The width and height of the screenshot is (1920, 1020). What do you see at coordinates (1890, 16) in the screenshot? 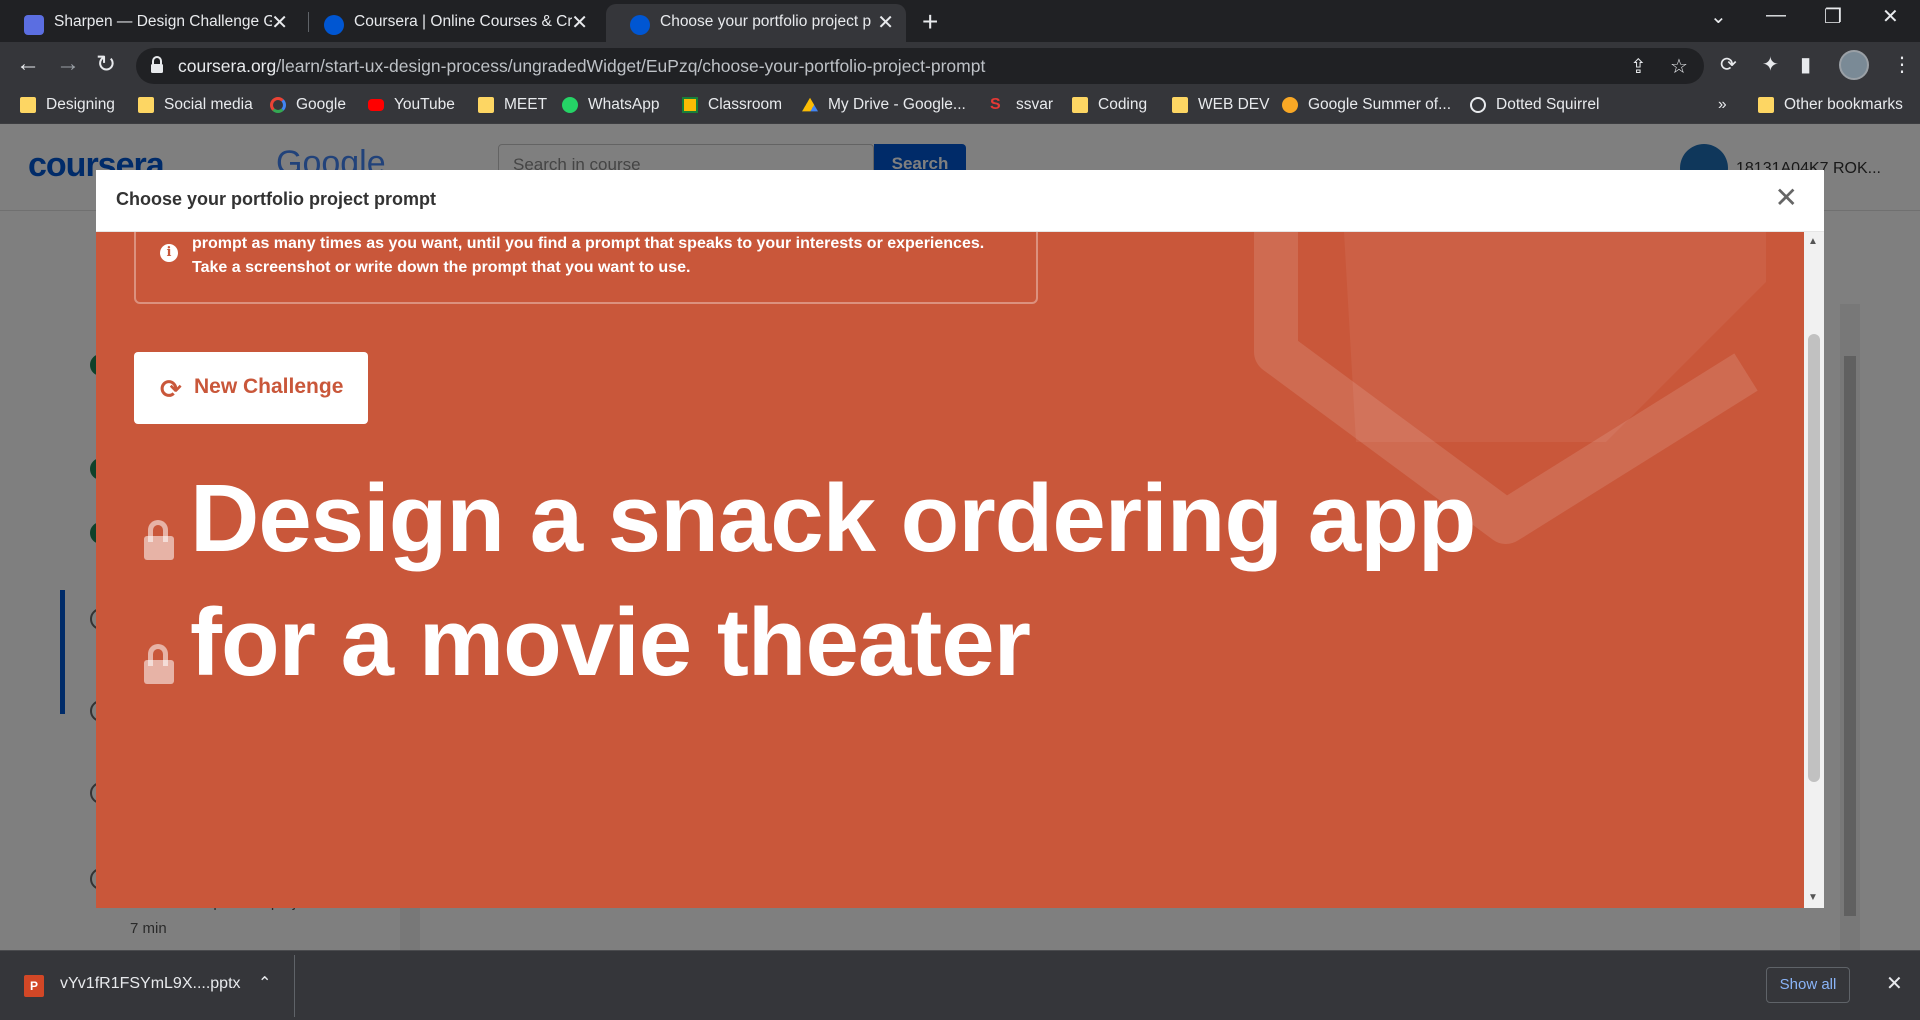
I see `close-window-icon: ✕` at bounding box center [1890, 16].